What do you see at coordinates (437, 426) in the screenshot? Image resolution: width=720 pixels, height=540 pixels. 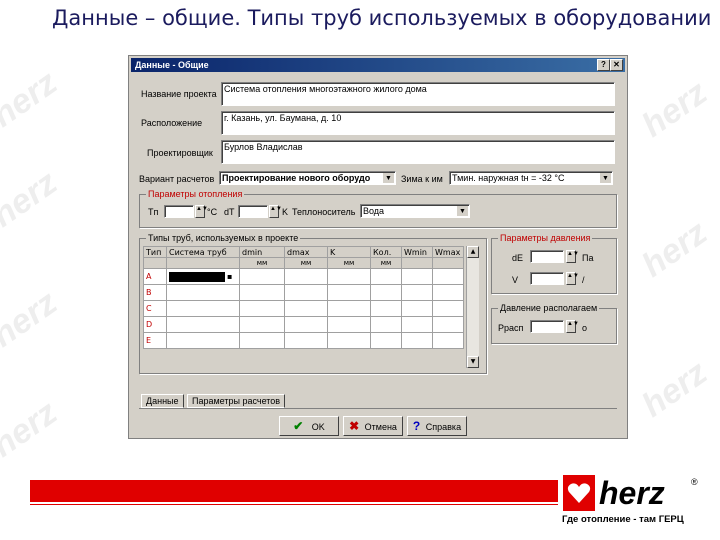 I see `help-button: ? Справка` at bounding box center [437, 426].